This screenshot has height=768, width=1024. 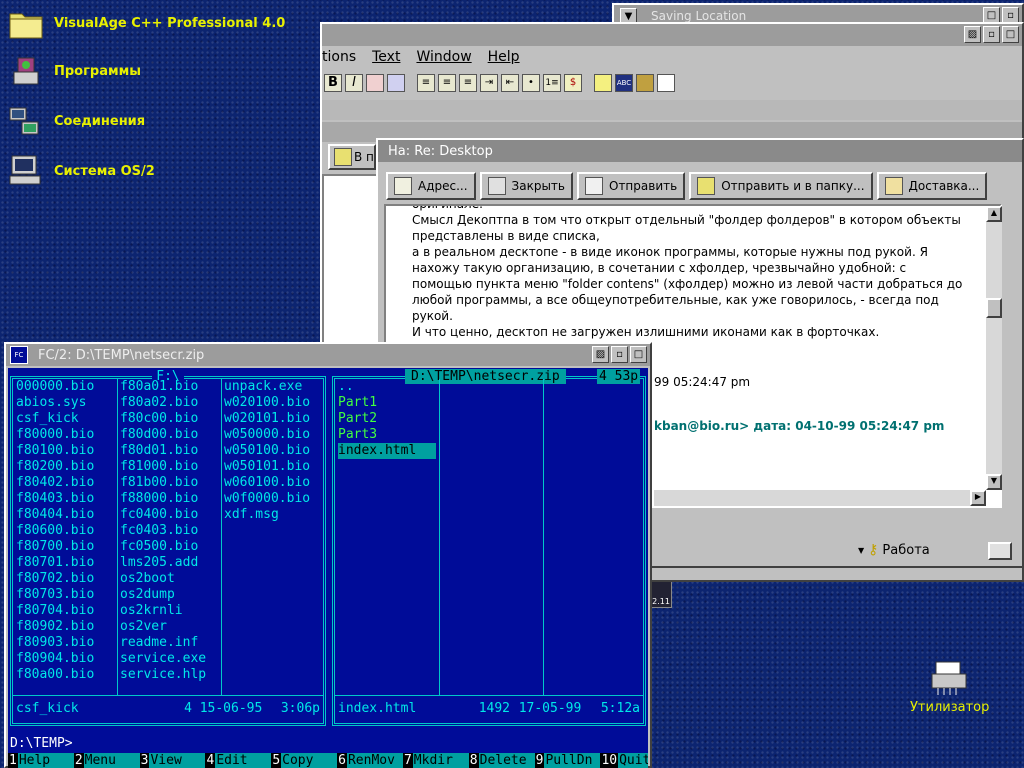 I want to click on file-list-item: xdf.msg, so click(x=267, y=515).